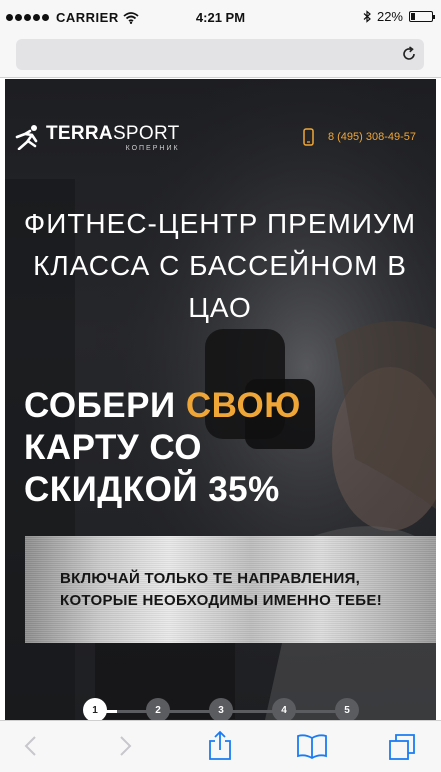 The image size is (441, 772). I want to click on step-2: 2, so click(158, 709).